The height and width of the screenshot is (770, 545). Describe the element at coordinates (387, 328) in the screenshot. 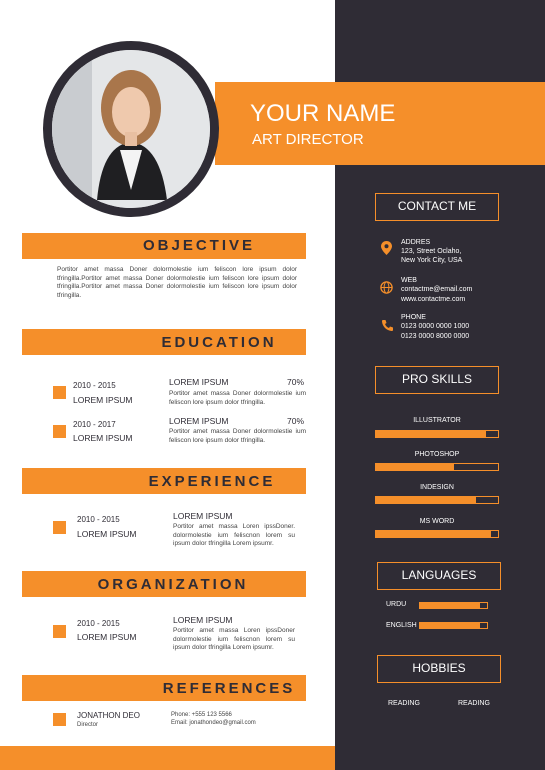

I see `phone-icon` at that location.